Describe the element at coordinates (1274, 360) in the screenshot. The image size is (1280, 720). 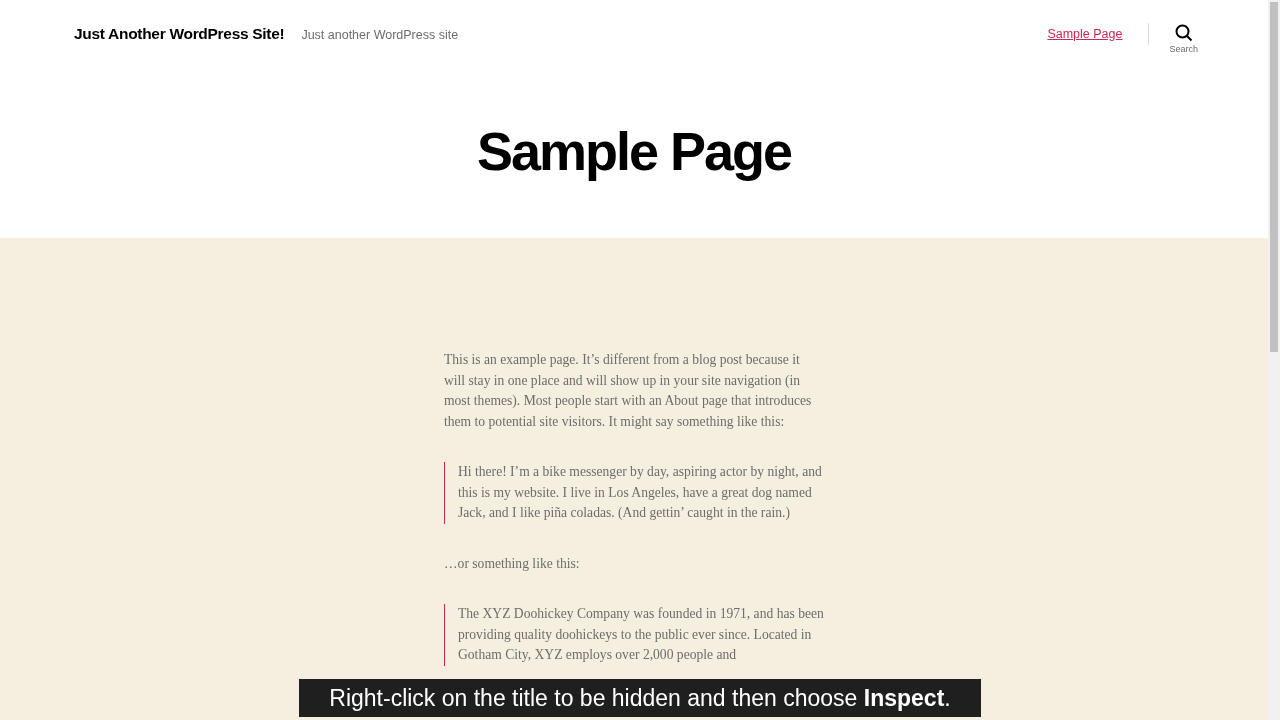
I see `scrollbar` at that location.